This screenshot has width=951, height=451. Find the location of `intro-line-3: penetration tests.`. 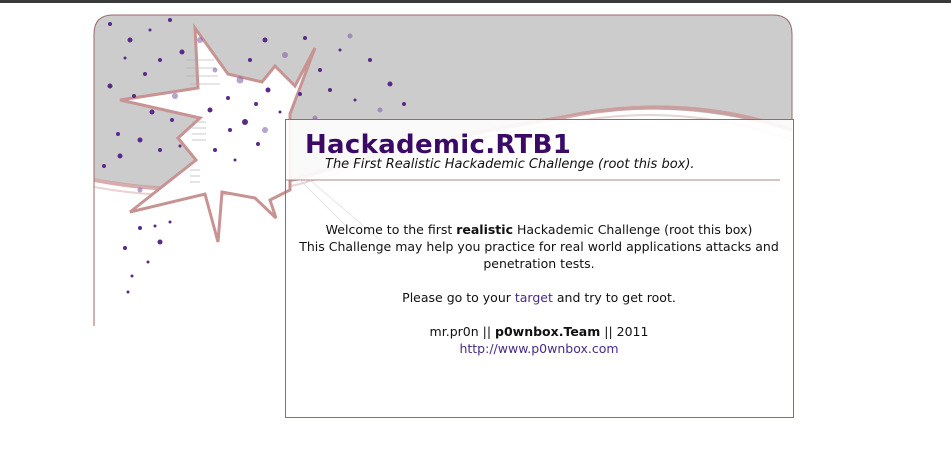

intro-line-3: penetration tests. is located at coordinates (539, 263).